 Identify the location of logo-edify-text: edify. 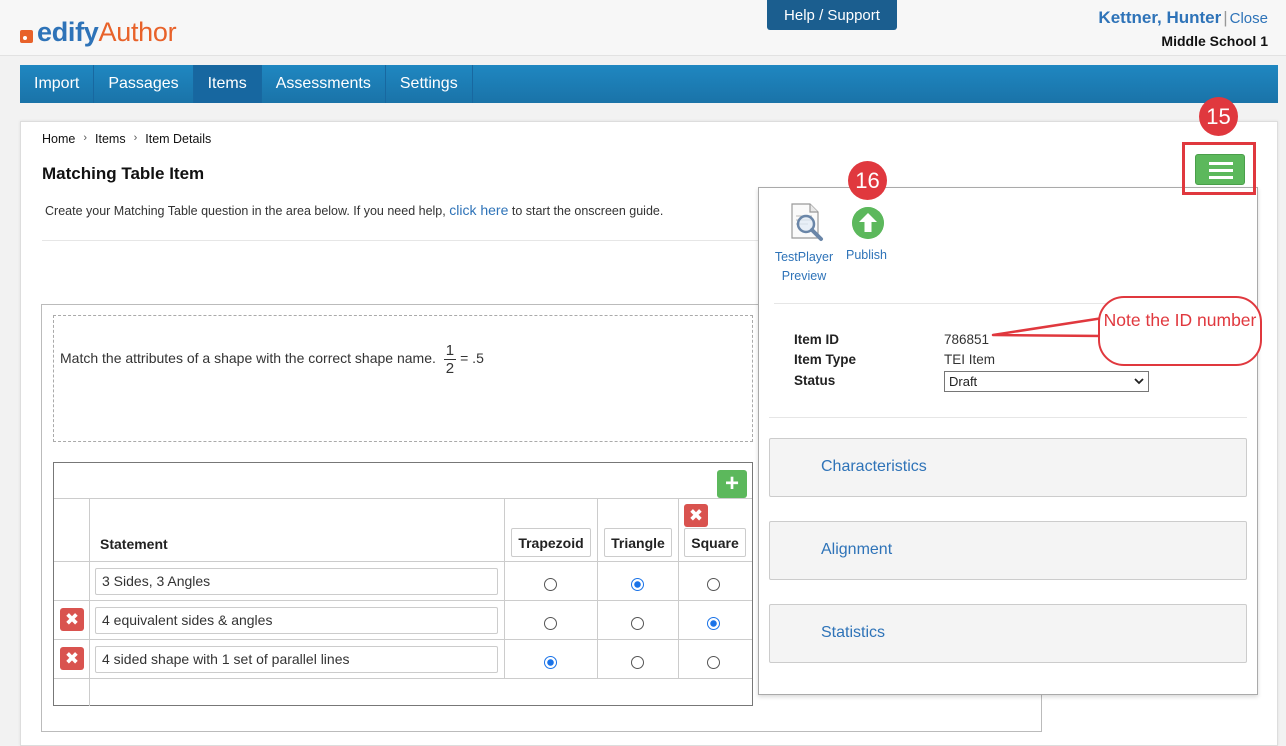
(68, 31).